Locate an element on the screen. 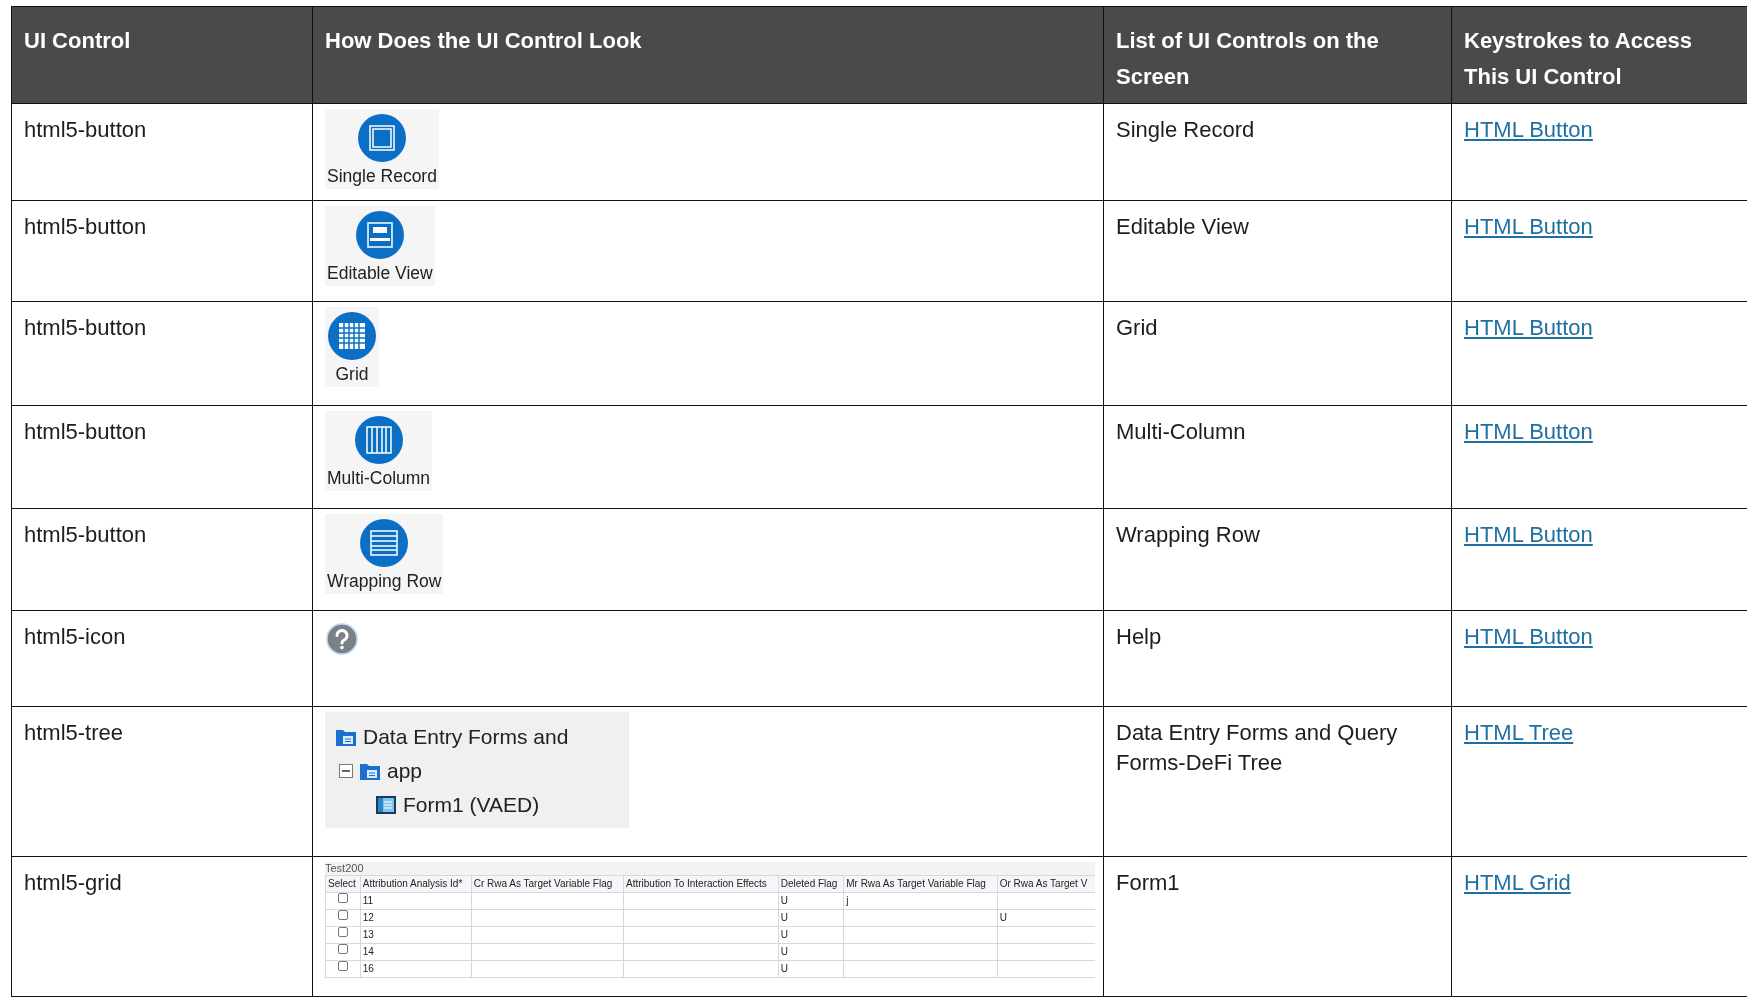  toolbar-button: Editable View is located at coordinates (380, 246).